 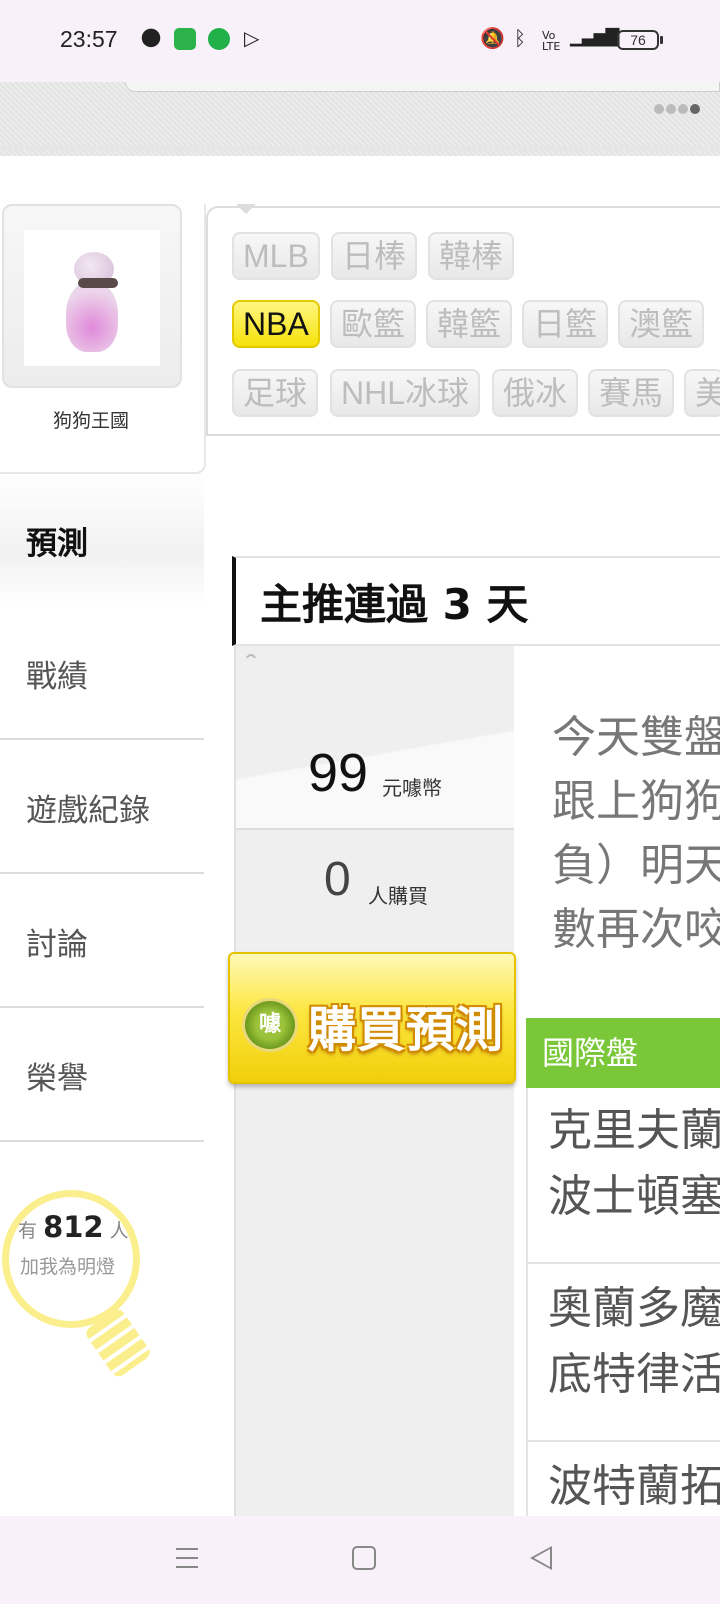 What do you see at coordinates (492, 38) in the screenshot?
I see `mute-icon: 🔕` at bounding box center [492, 38].